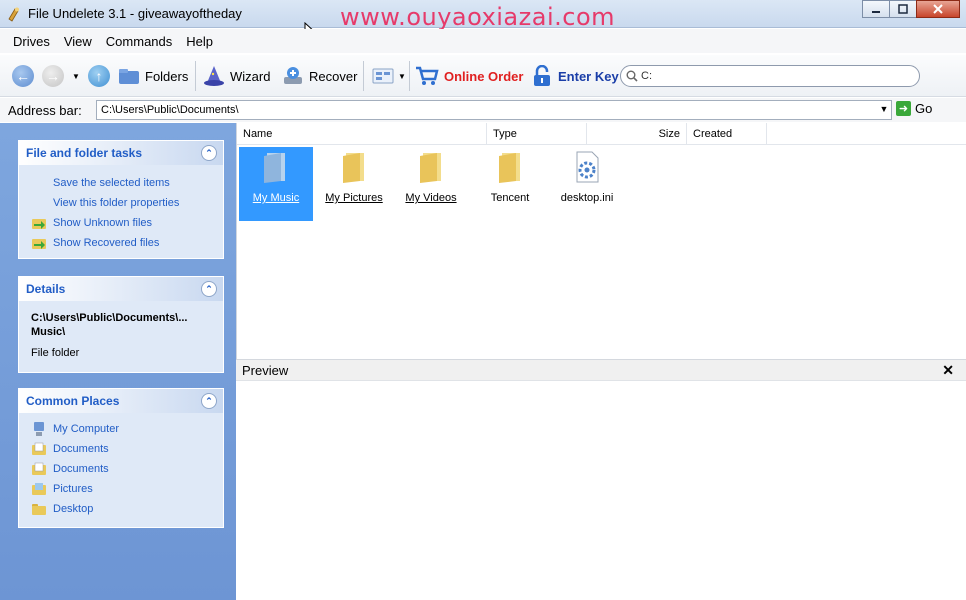 This screenshot has height=600, width=966. What do you see at coordinates (362, 134) in the screenshot?
I see `column-name: Name` at bounding box center [362, 134].